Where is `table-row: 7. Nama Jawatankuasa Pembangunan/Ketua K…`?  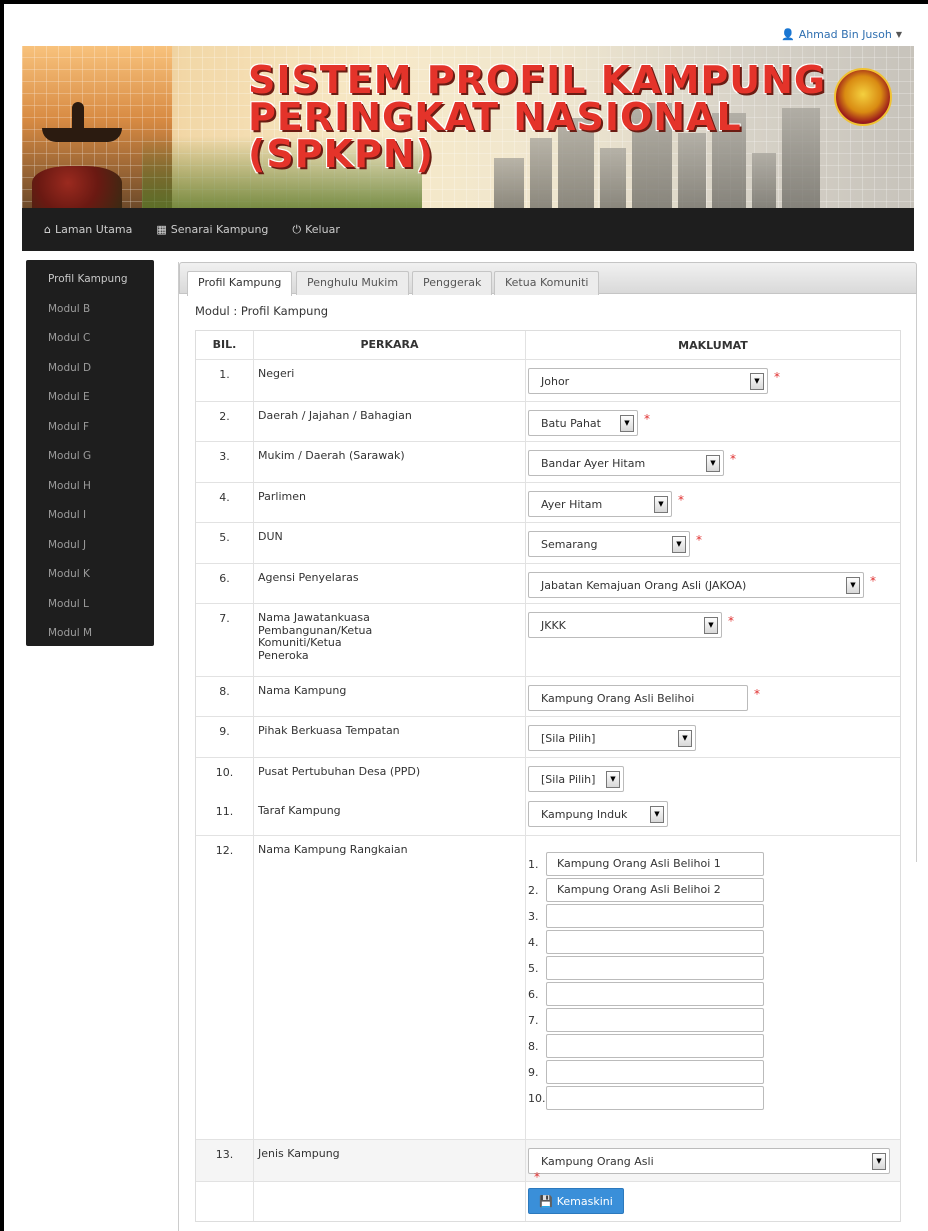
table-row: 7. Nama Jawatankuasa Pembangunan/Ketua K… is located at coordinates (548, 639).